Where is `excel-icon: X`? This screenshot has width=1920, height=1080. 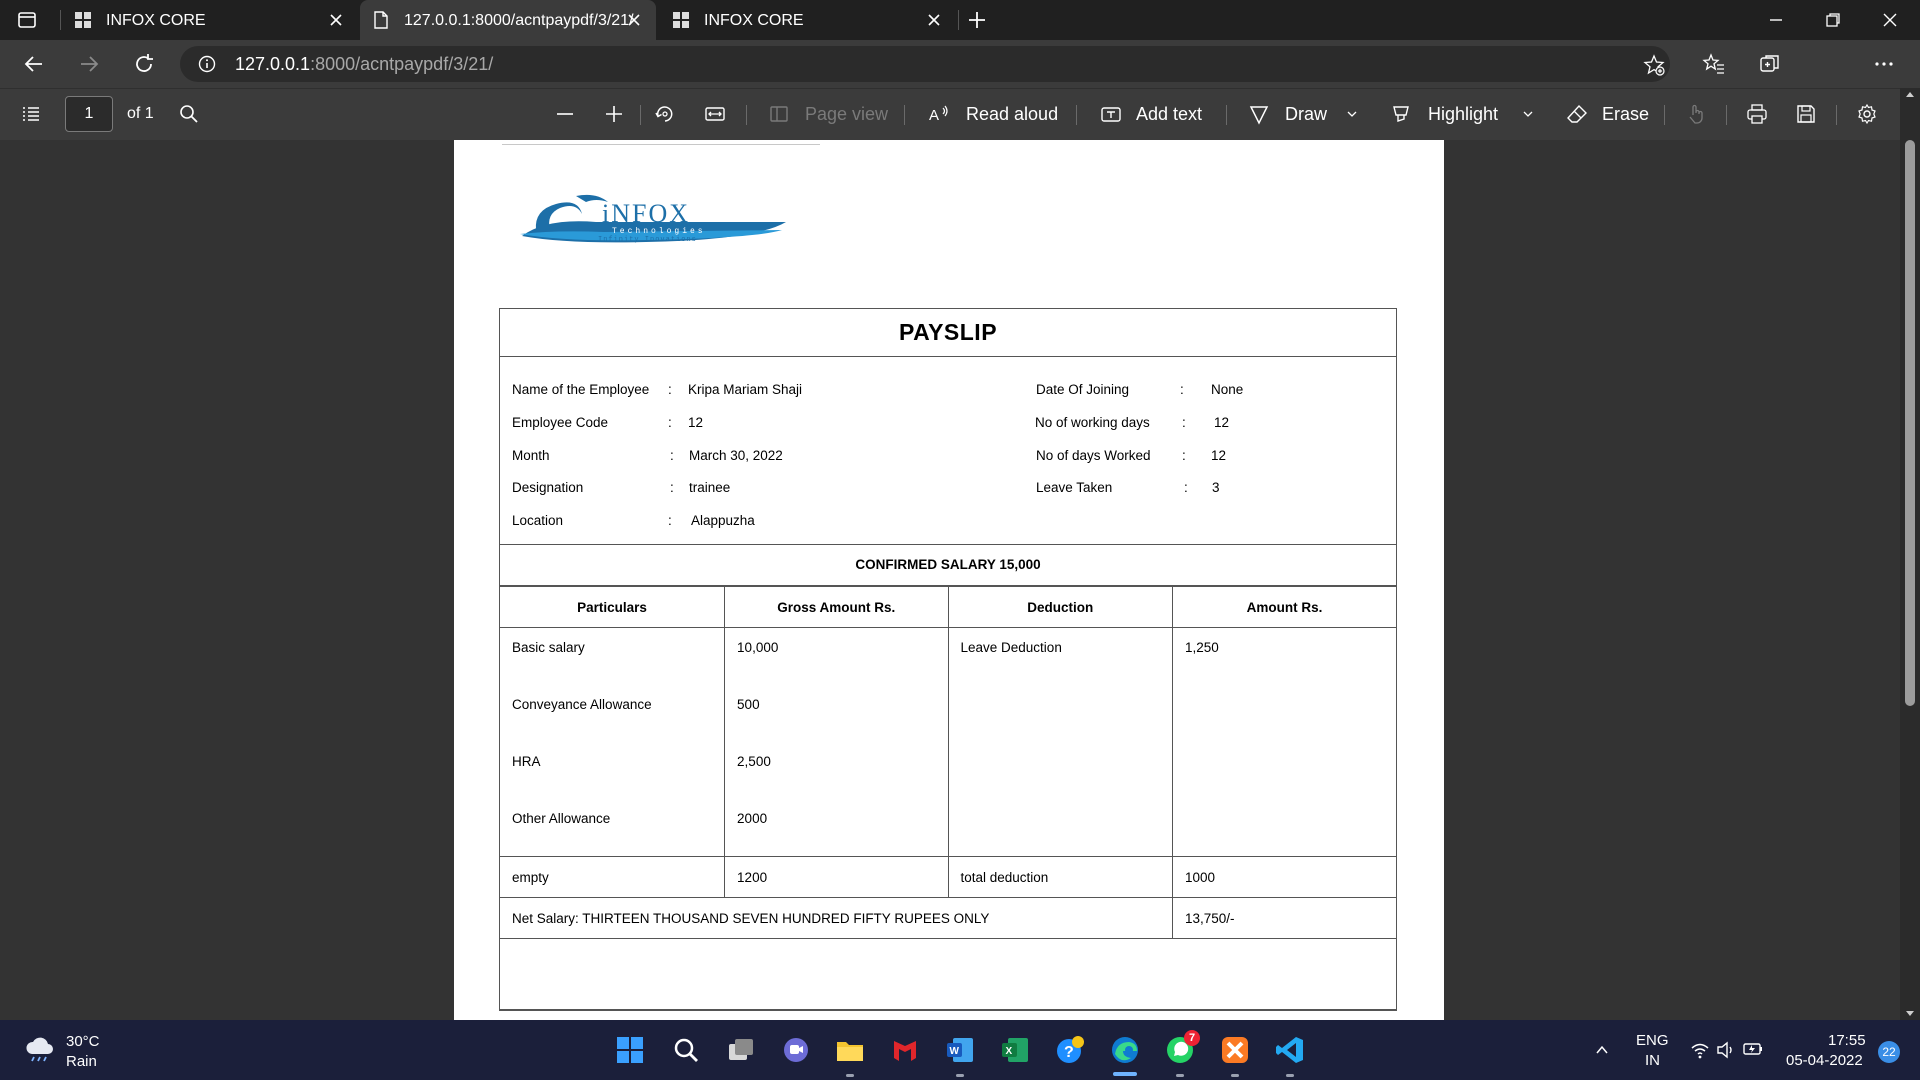
excel-icon: X is located at coordinates (1015, 1050).